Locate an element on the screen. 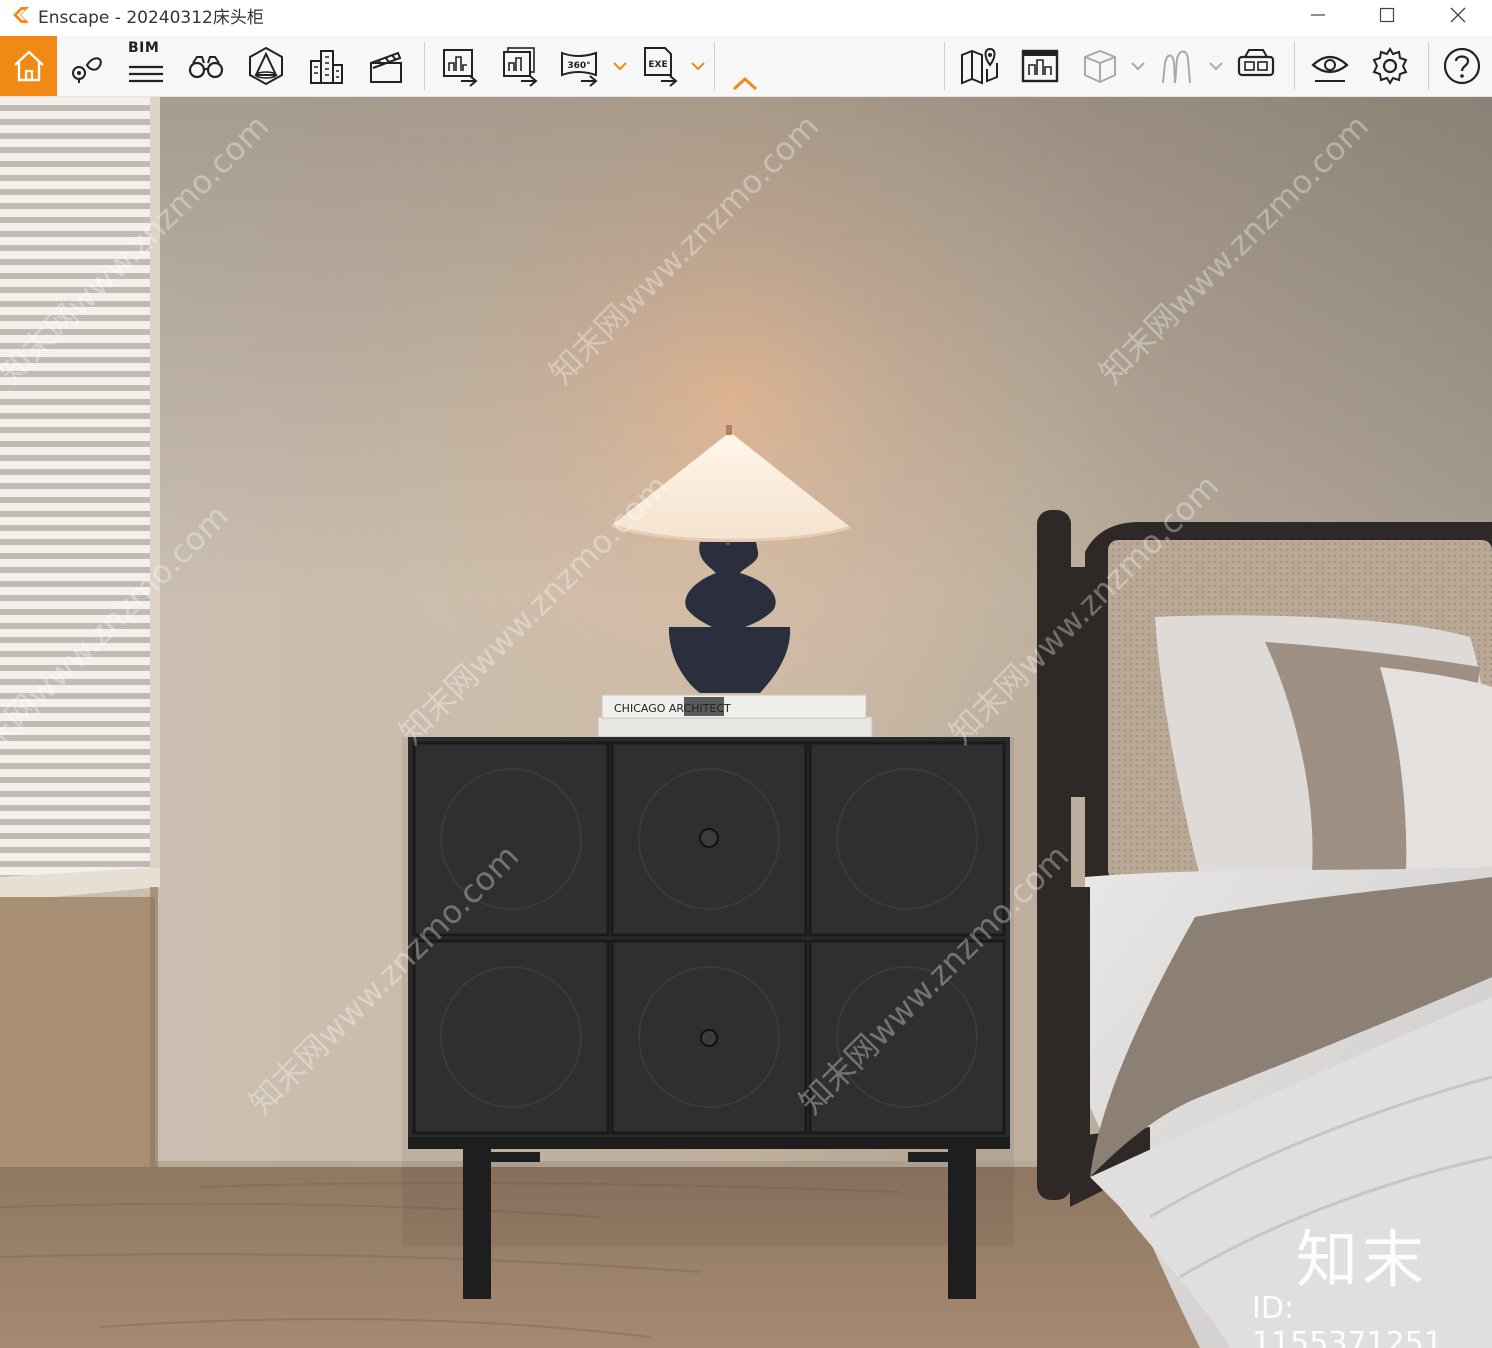  render-image-button is located at coordinates (520, 66).